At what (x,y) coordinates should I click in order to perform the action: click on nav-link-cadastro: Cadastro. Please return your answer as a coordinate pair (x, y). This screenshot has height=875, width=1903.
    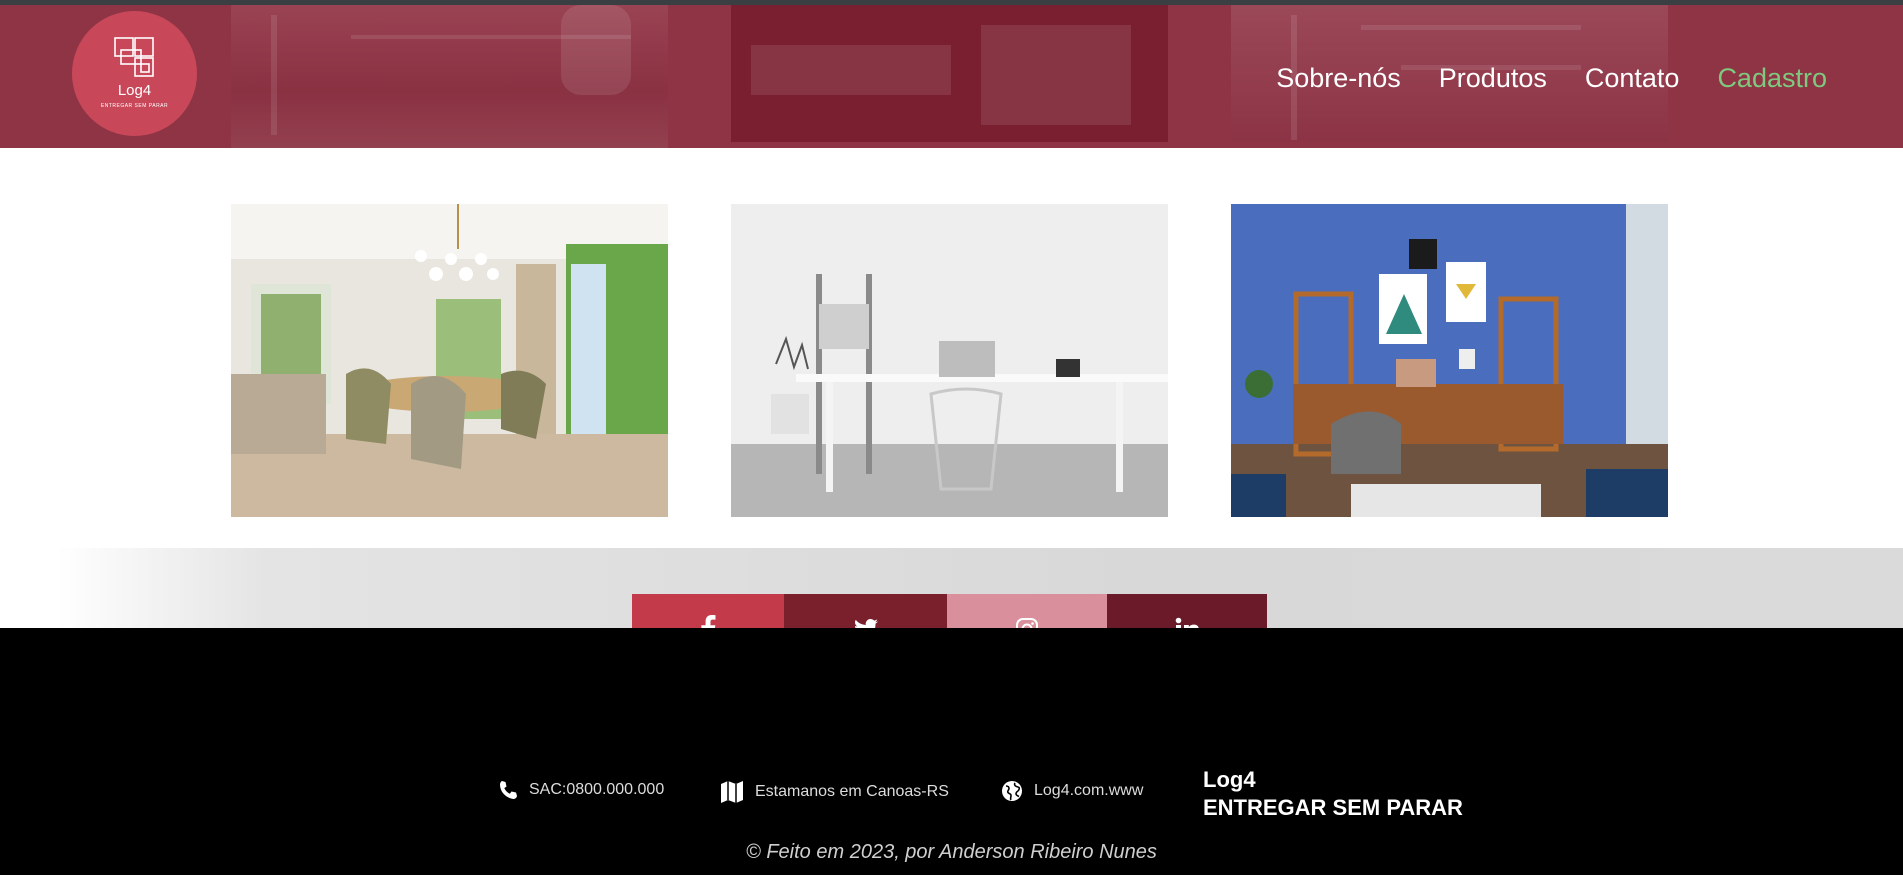
    Looking at the image, I should click on (1772, 78).